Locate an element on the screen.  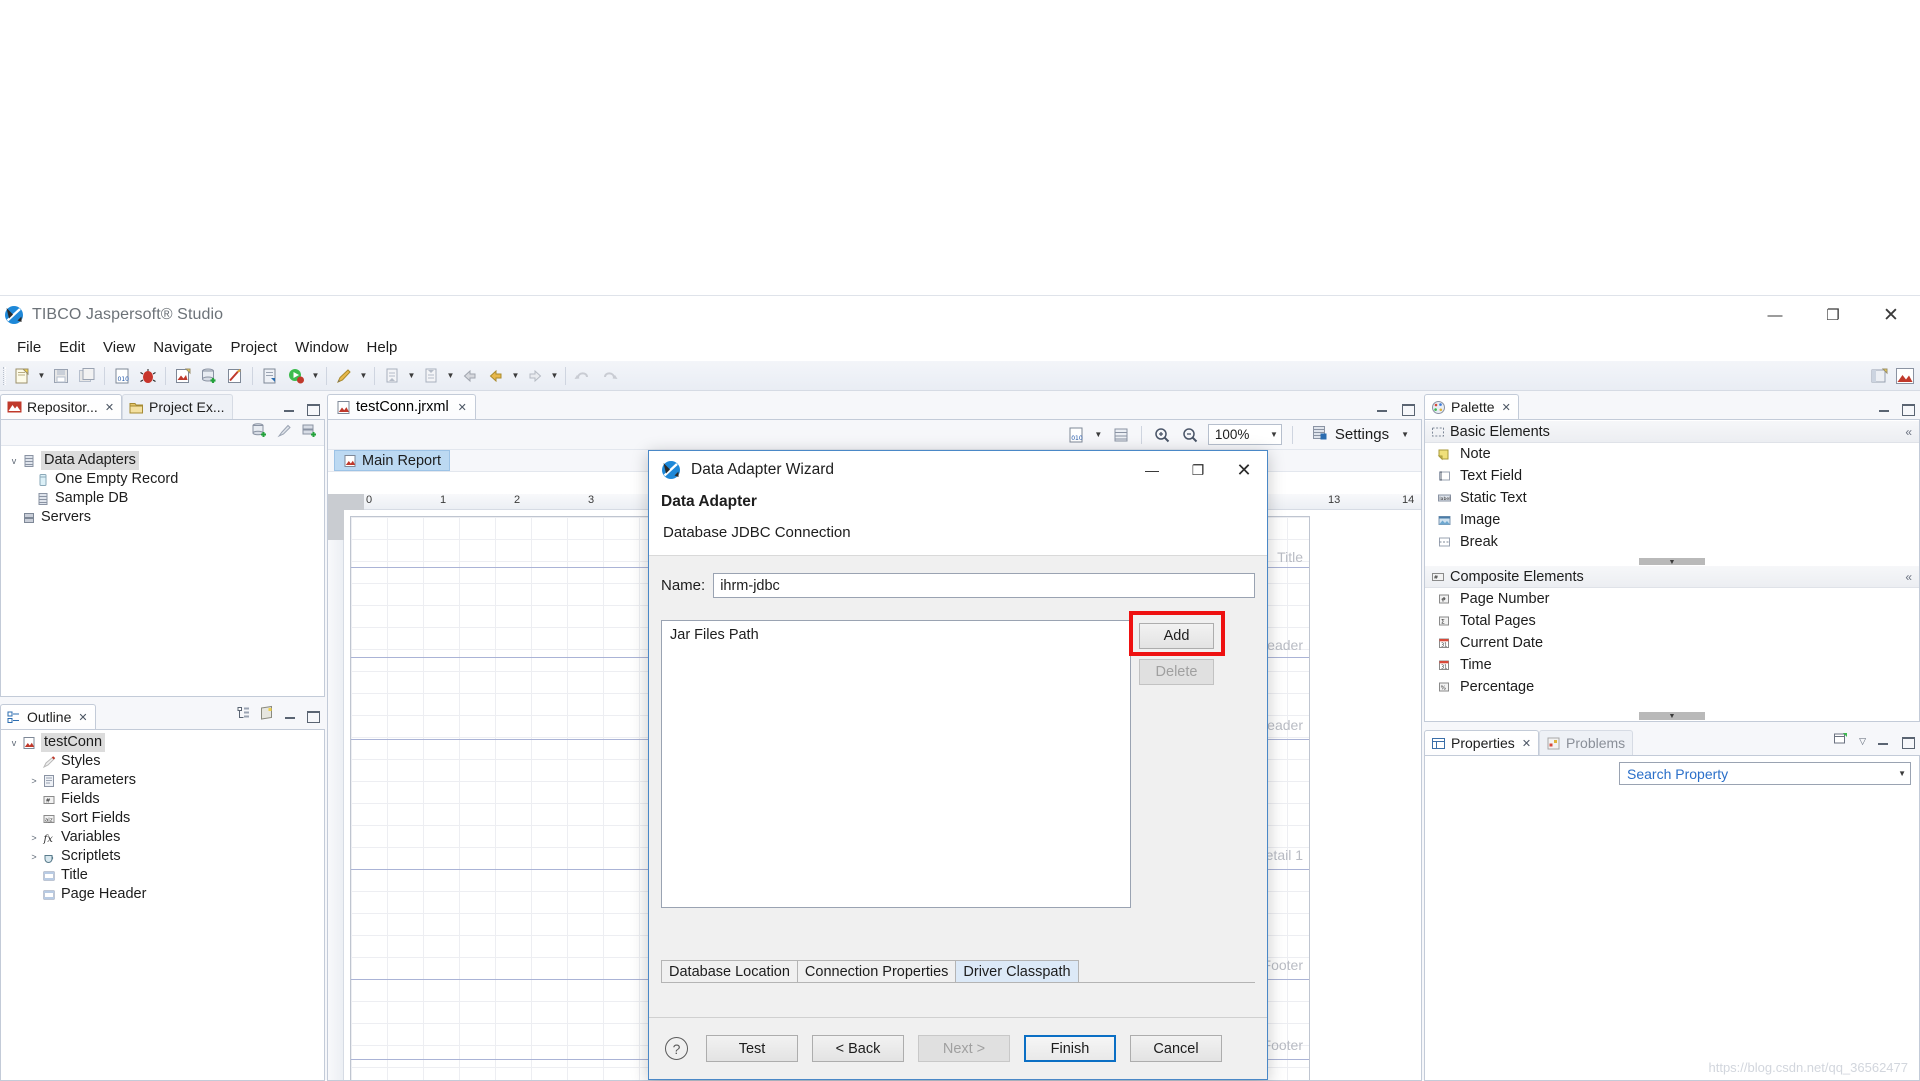
twisty-icon: v is located at coordinates (14, 743).